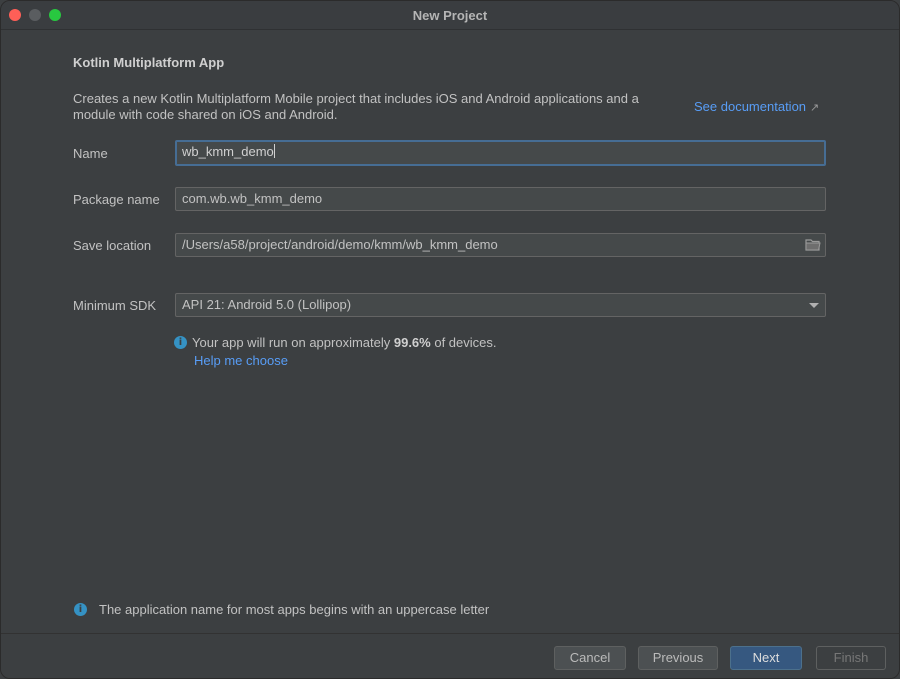  I want to click on window-title: New Project, so click(450, 15).